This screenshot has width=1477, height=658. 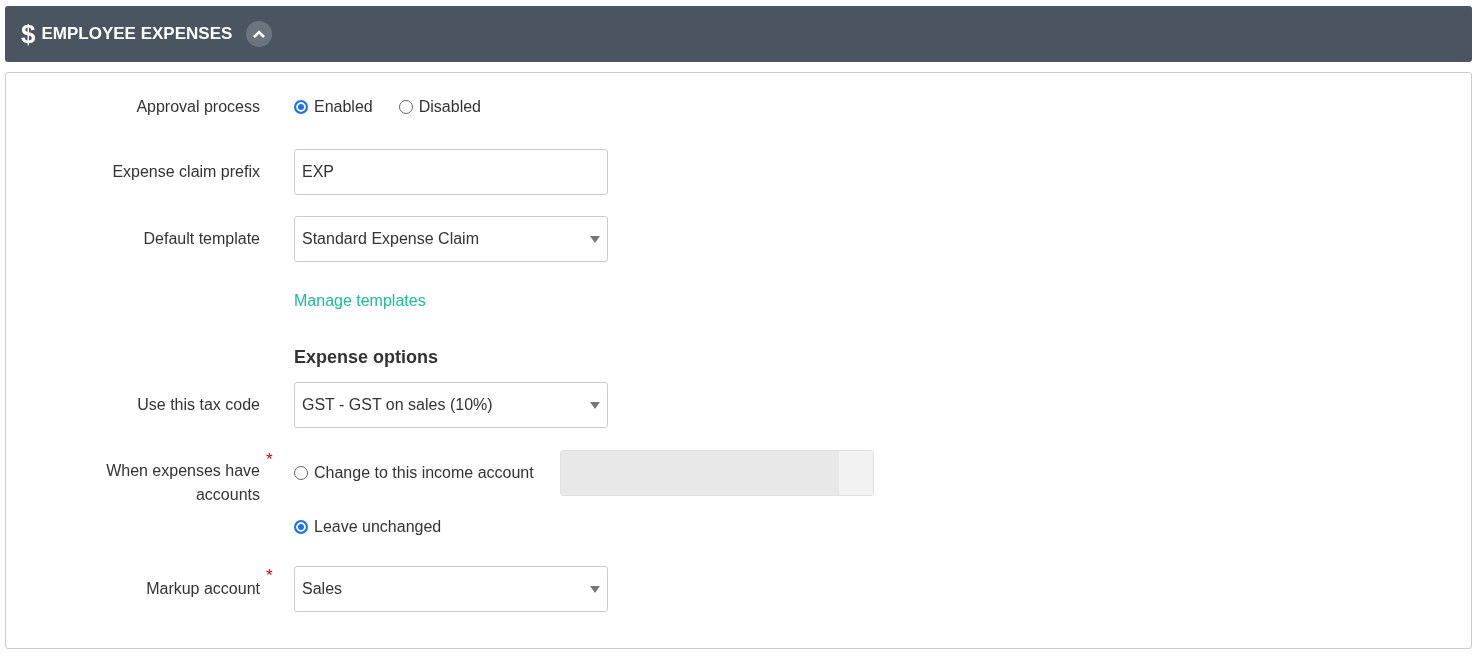 I want to click on section-heading: Expense options, so click(x=367, y=357).